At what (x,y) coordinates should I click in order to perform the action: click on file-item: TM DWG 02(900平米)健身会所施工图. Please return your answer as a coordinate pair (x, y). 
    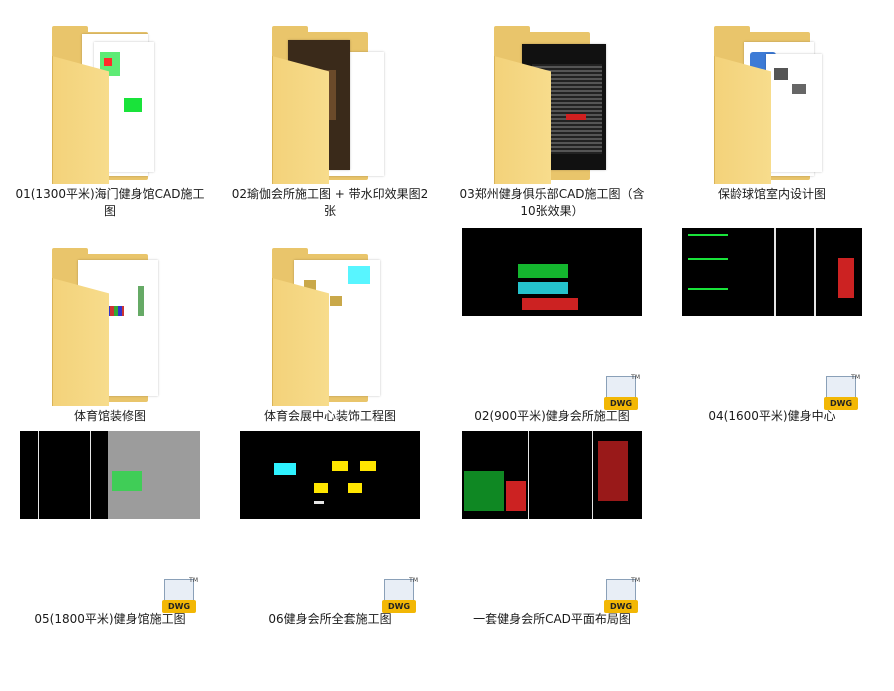
    Looking at the image, I should click on (552, 328).